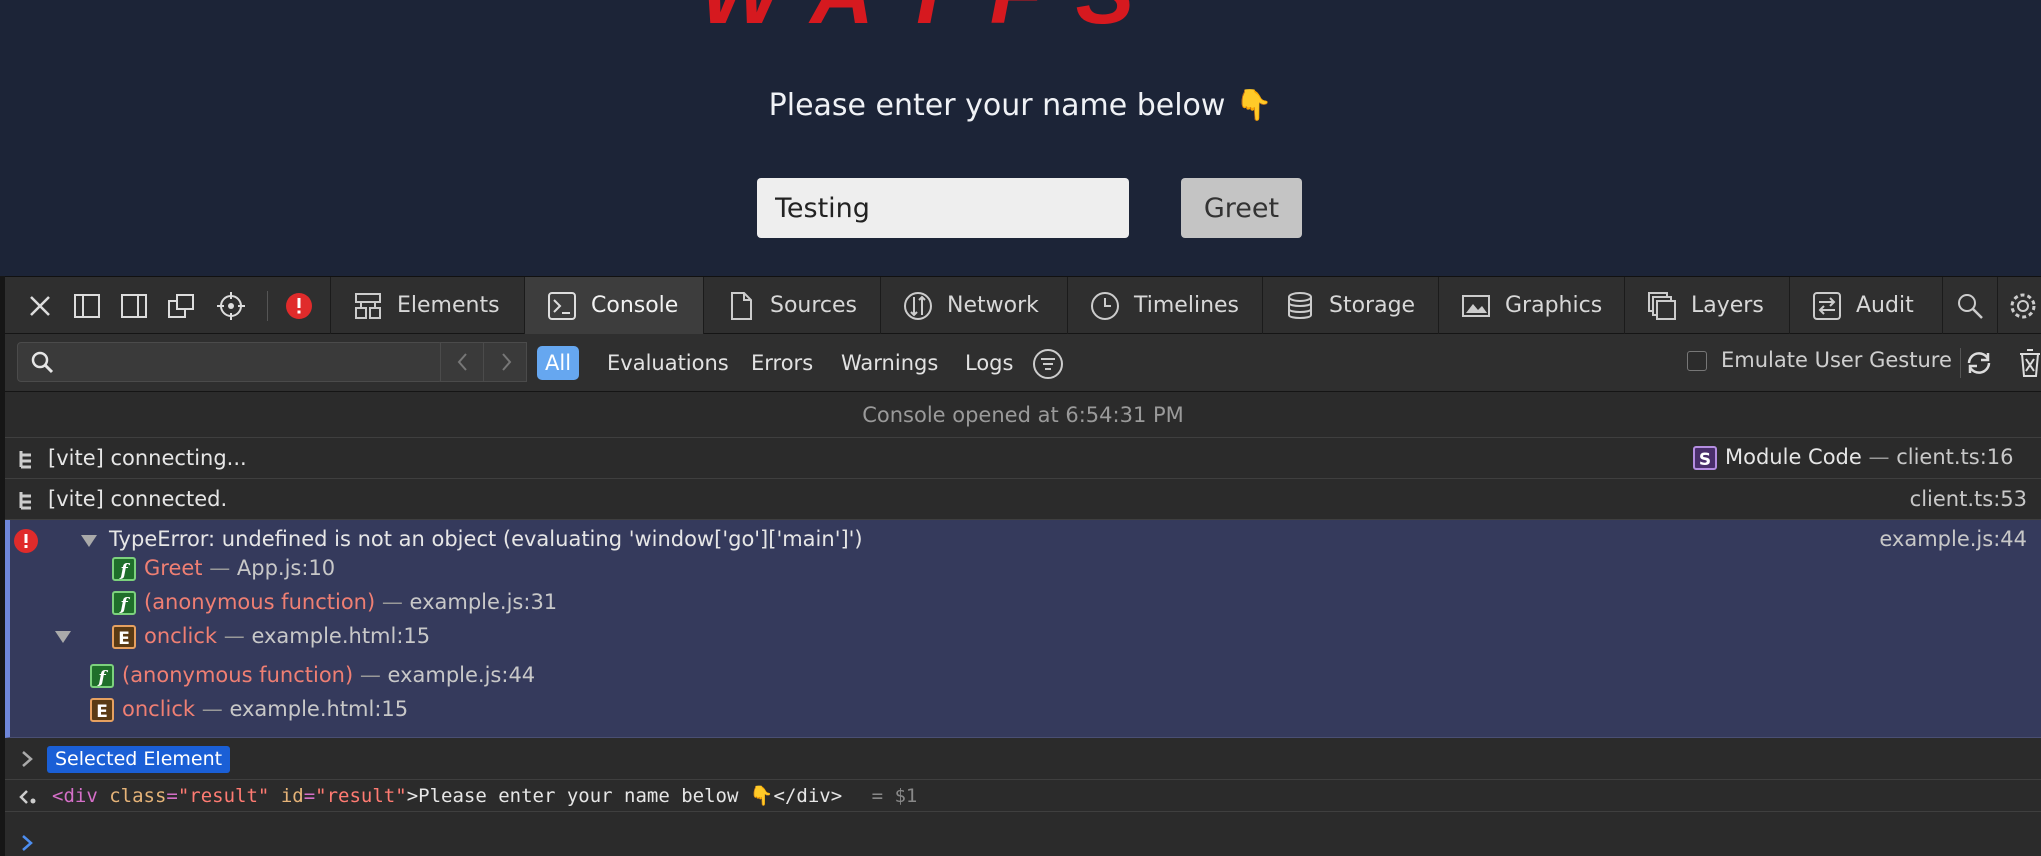 The height and width of the screenshot is (856, 2041). I want to click on name-prompt: Please enter your name below 👇, so click(1020, 105).